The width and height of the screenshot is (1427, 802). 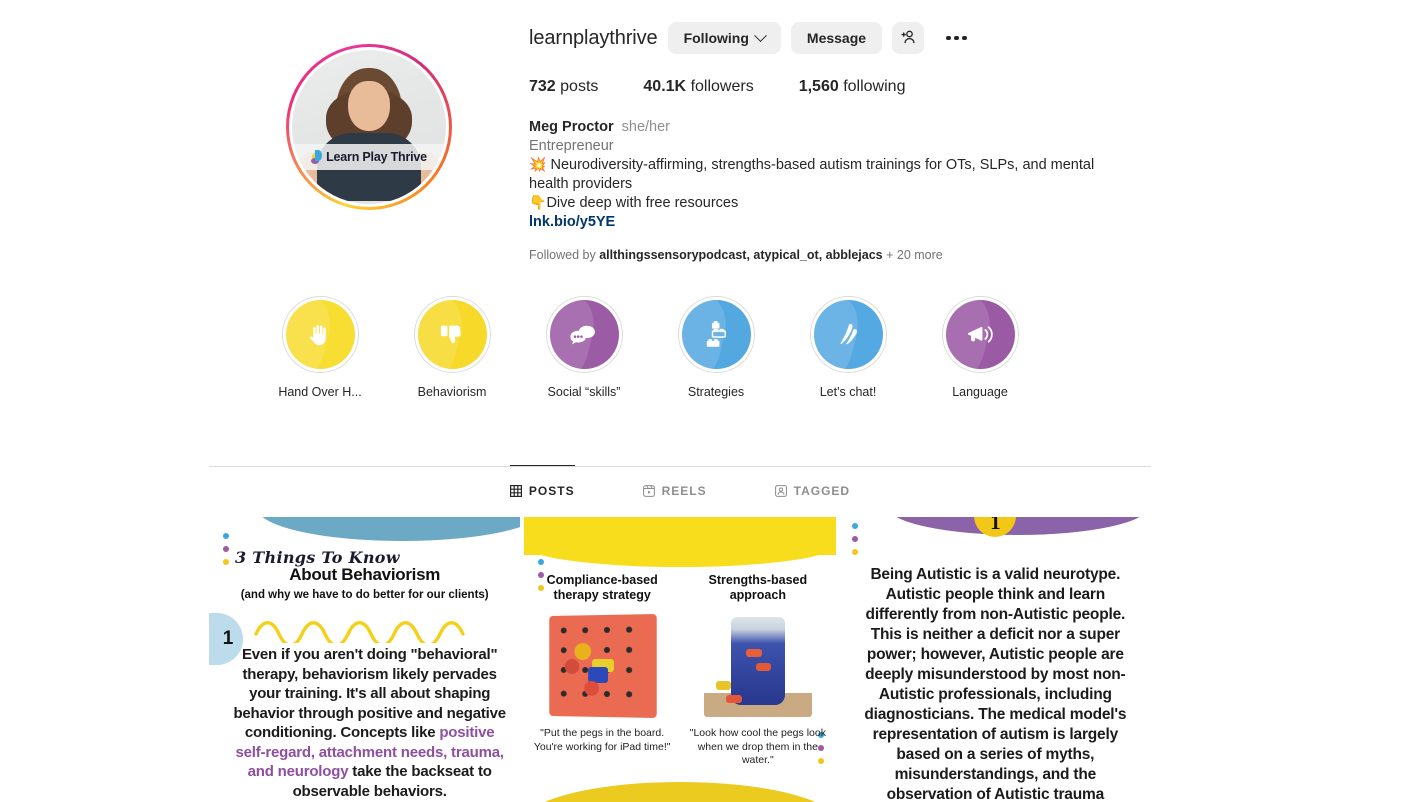 I want to click on highlight-label: Behaviorism, so click(x=452, y=392).